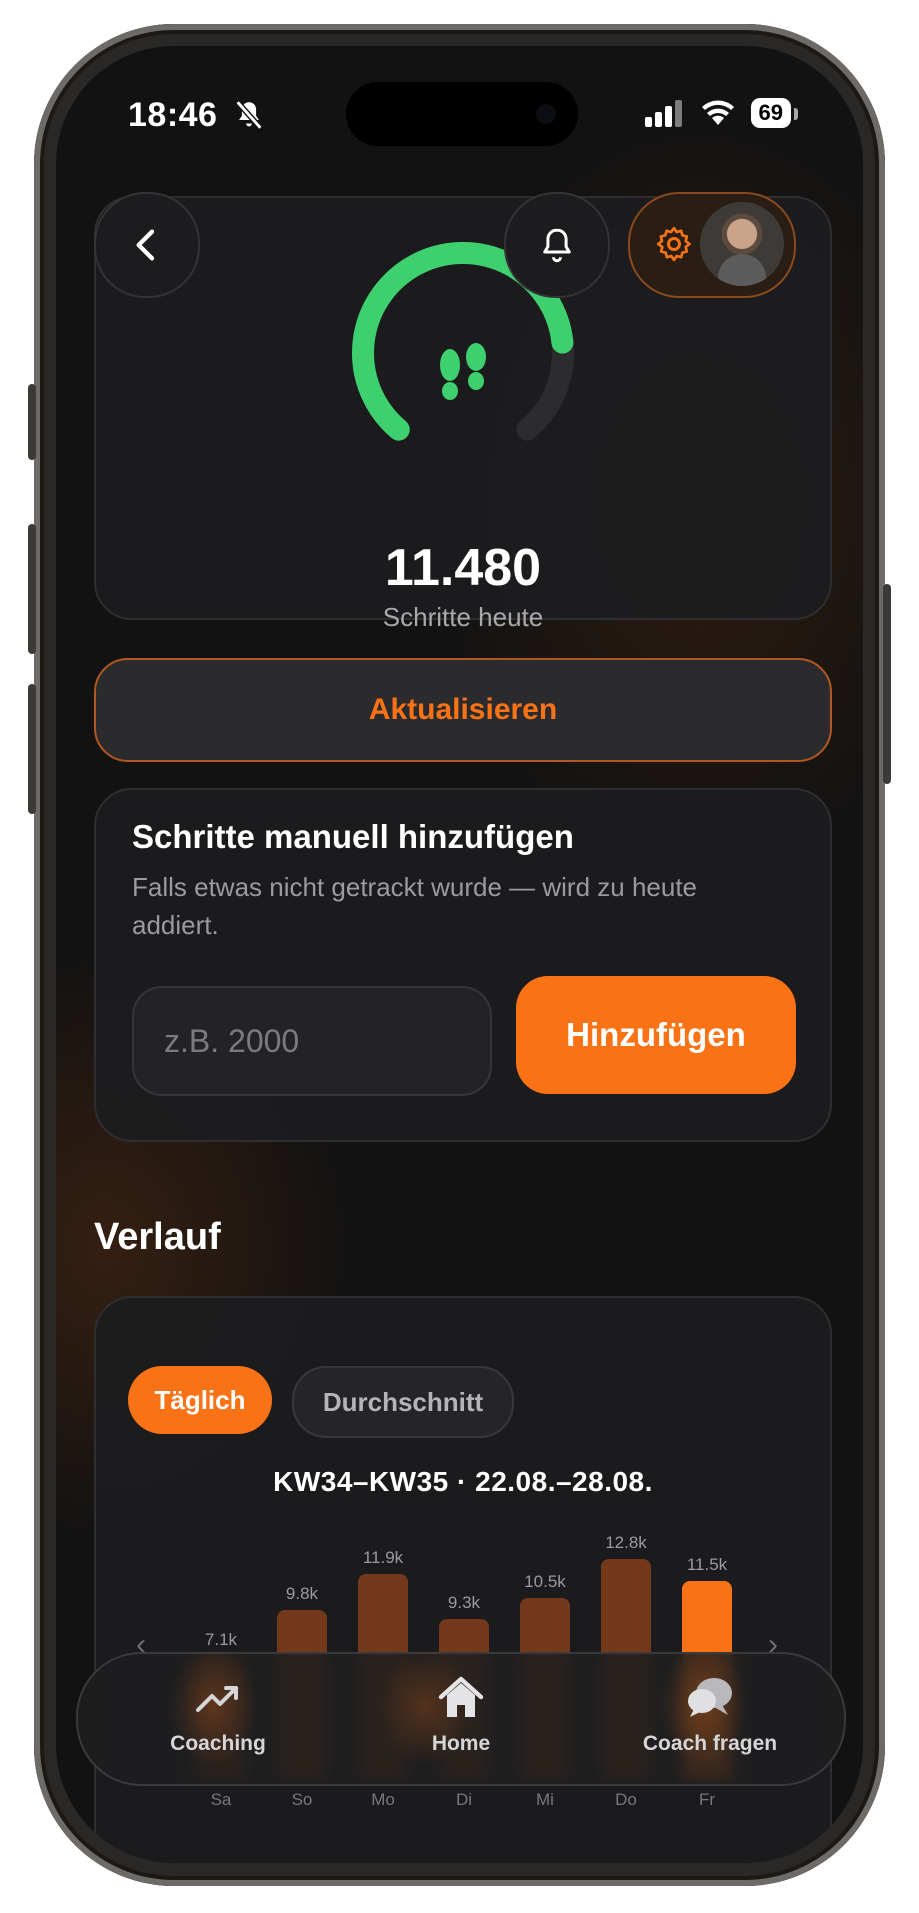  I want to click on chart-value-label: 10.5k, so click(545, 1581).